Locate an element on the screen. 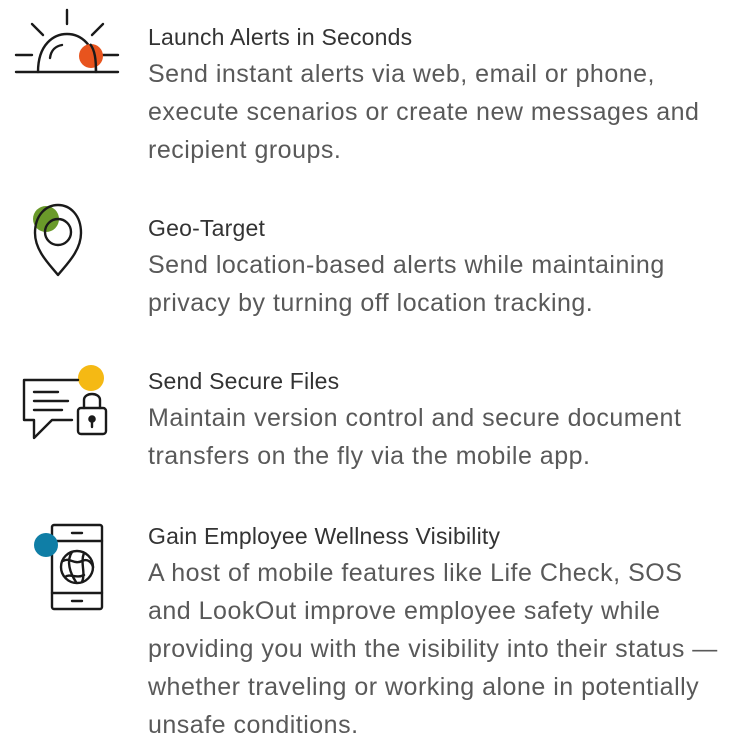 The width and height of the screenshot is (735, 744). feature-title: Gain Employee Wellness Visibility is located at coordinates (324, 536).